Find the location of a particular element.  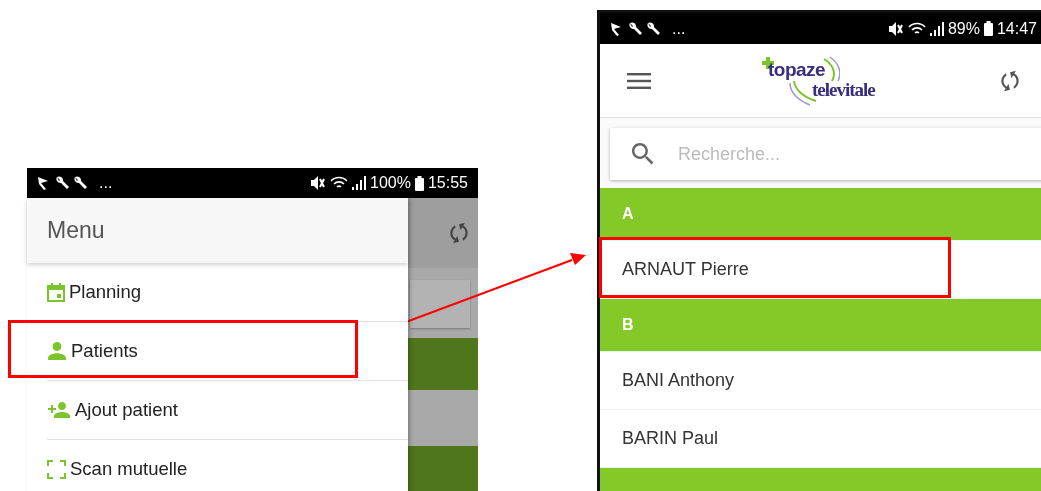

battery-percentage: 100% is located at coordinates (390, 183).